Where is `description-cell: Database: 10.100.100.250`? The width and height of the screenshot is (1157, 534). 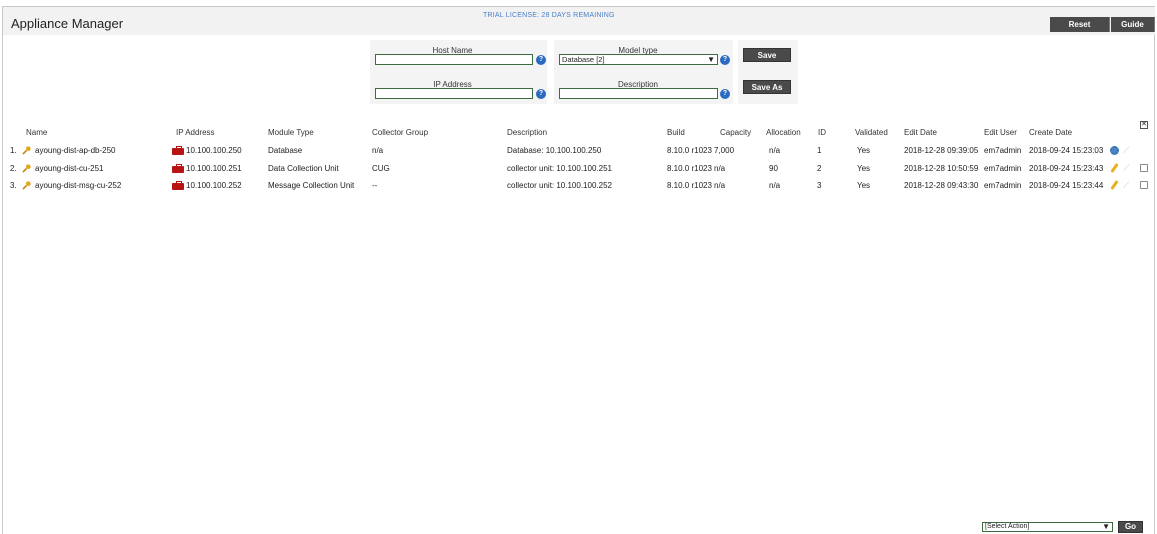 description-cell: Database: 10.100.100.250 is located at coordinates (554, 150).